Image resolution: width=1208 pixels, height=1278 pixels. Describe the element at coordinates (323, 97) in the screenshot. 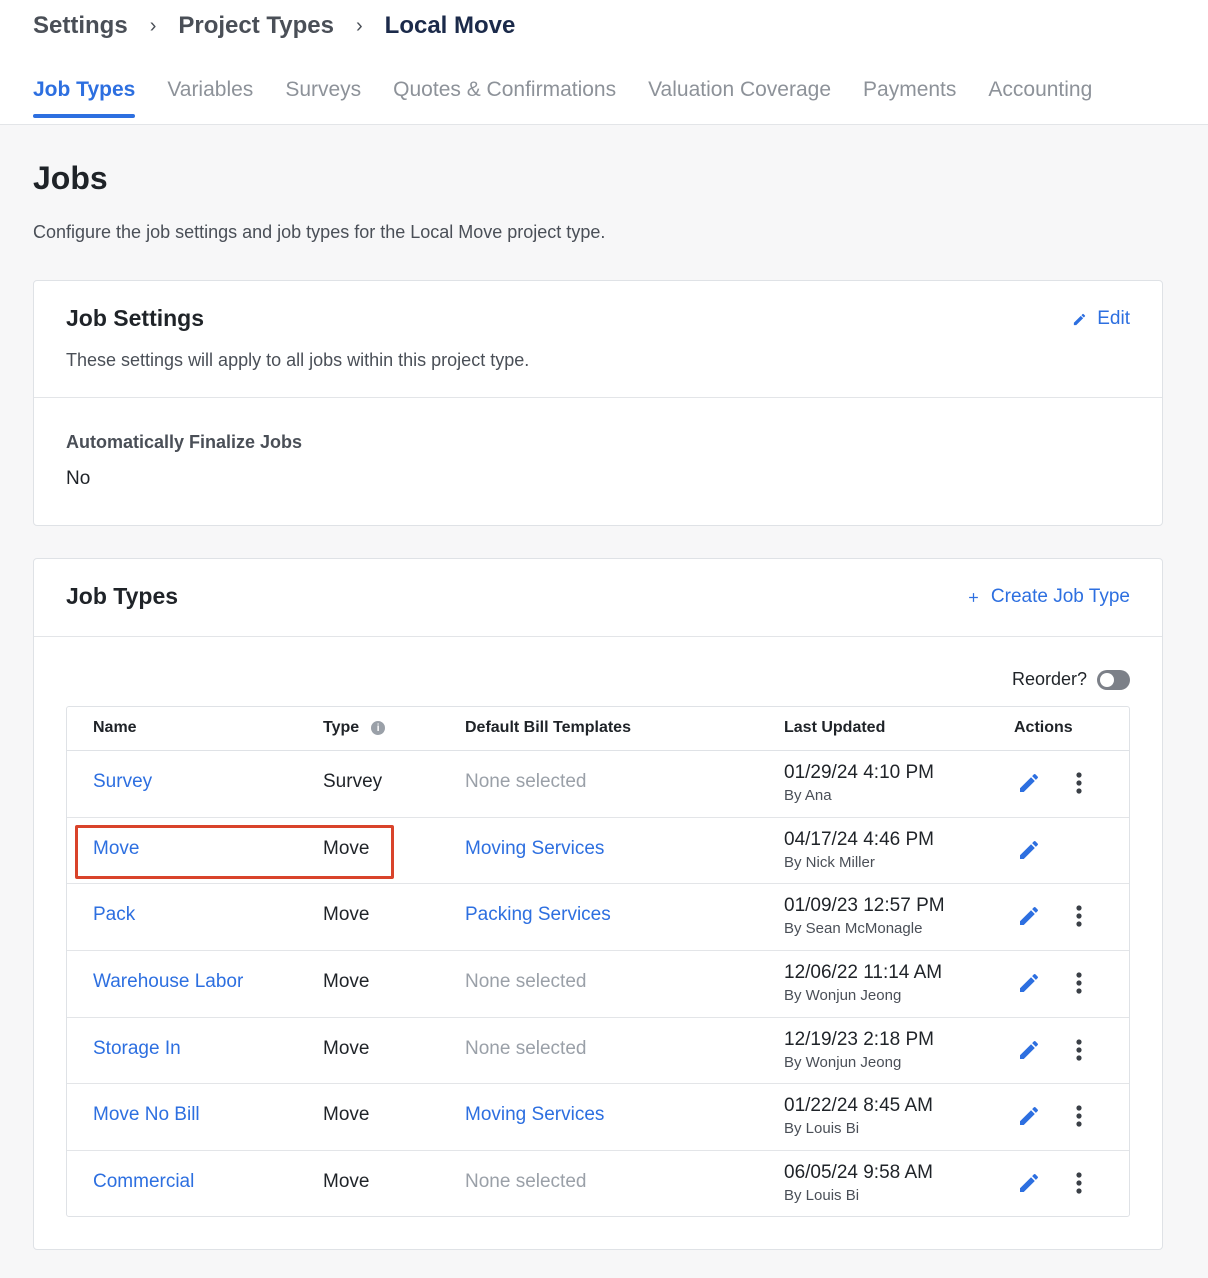

I see `tab-surveys: Surveys` at that location.